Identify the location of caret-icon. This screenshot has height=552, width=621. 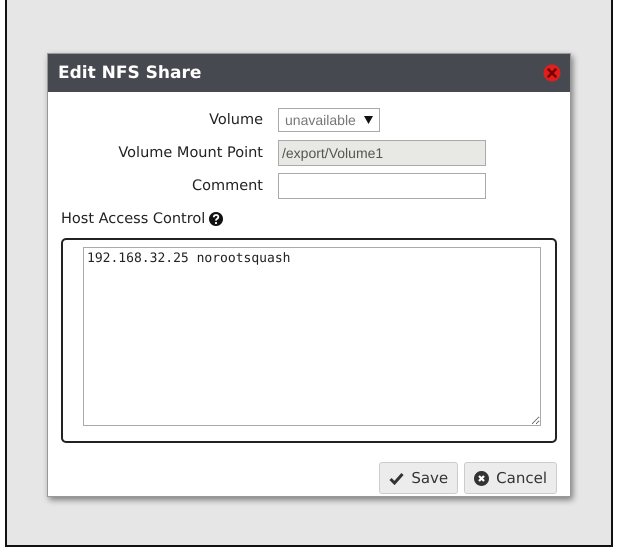
(368, 120).